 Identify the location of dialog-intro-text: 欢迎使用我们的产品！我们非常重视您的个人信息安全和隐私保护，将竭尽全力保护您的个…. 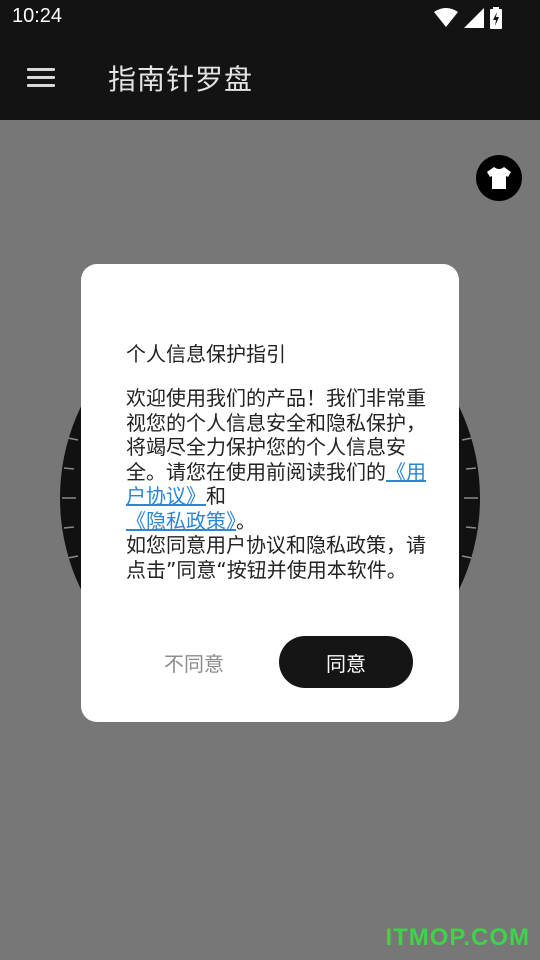
(276, 435).